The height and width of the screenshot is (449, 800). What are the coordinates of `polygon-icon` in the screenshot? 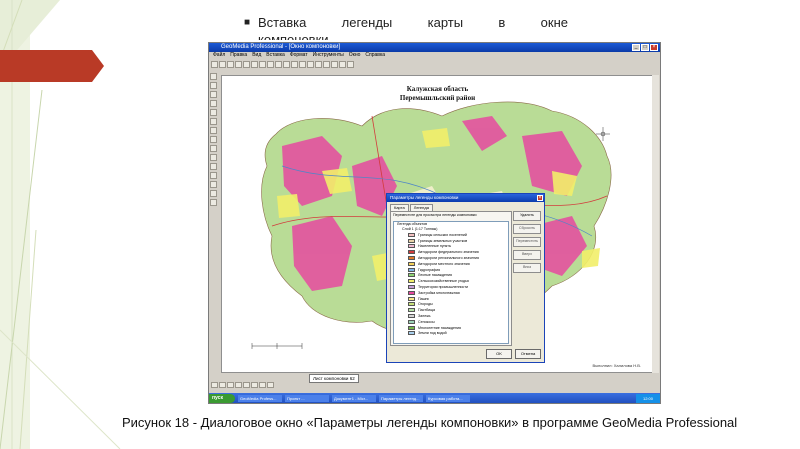 It's located at (213, 112).